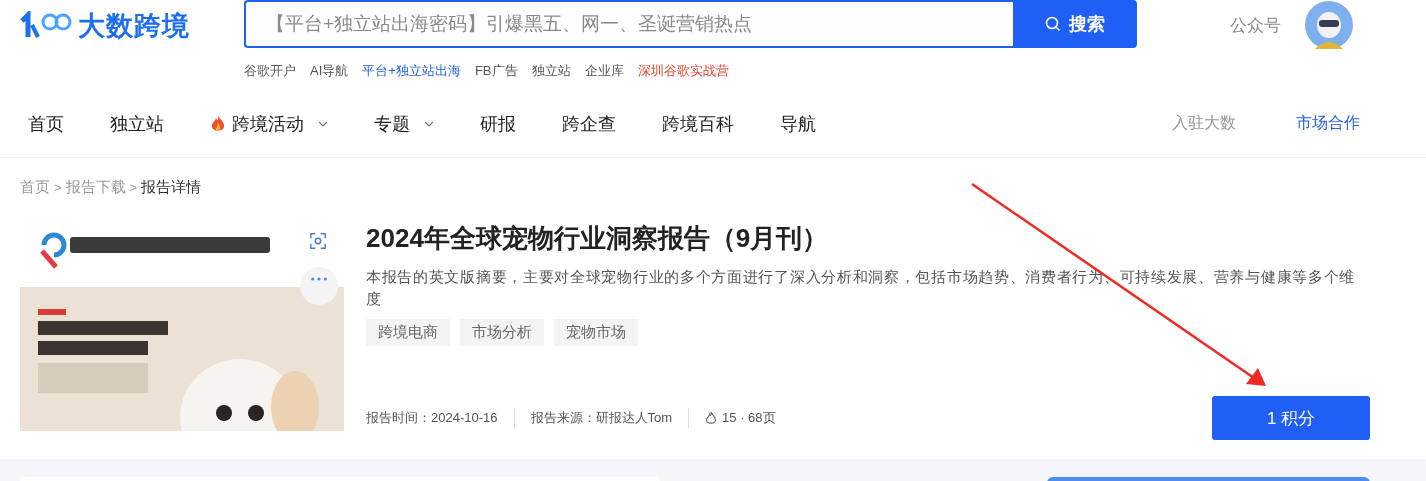 The width and height of the screenshot is (1426, 481). I want to click on quick-link: 独立站, so click(551, 71).